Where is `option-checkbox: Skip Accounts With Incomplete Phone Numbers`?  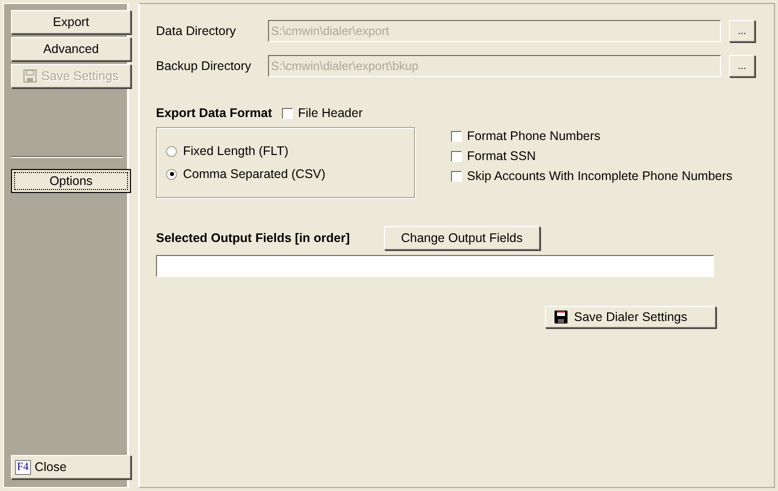 option-checkbox: Skip Accounts With Incomplete Phone Numbers is located at coordinates (591, 176).